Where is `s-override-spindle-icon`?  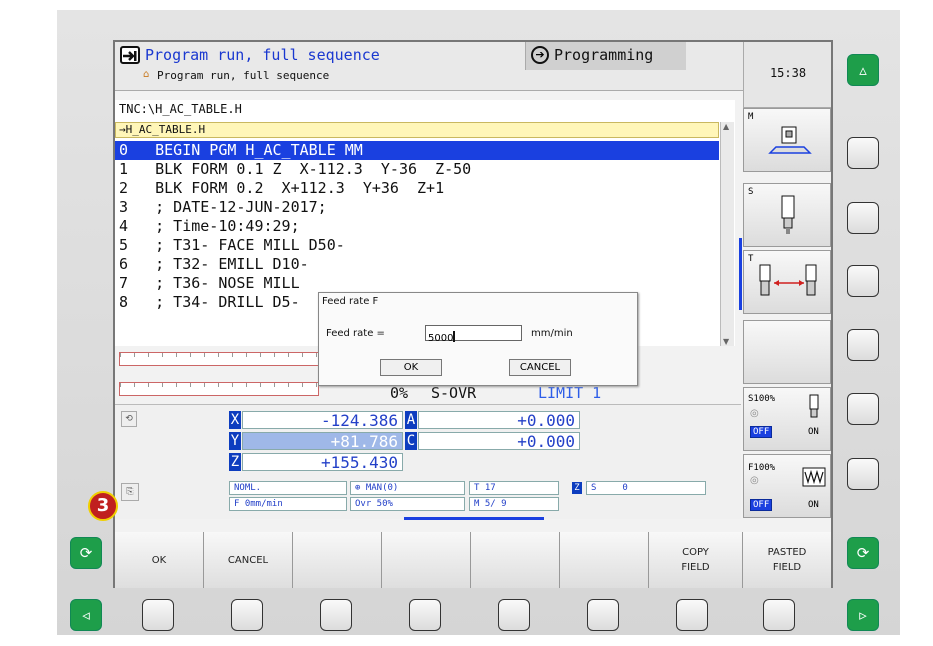
s-override-spindle-icon is located at coordinates (814, 406).